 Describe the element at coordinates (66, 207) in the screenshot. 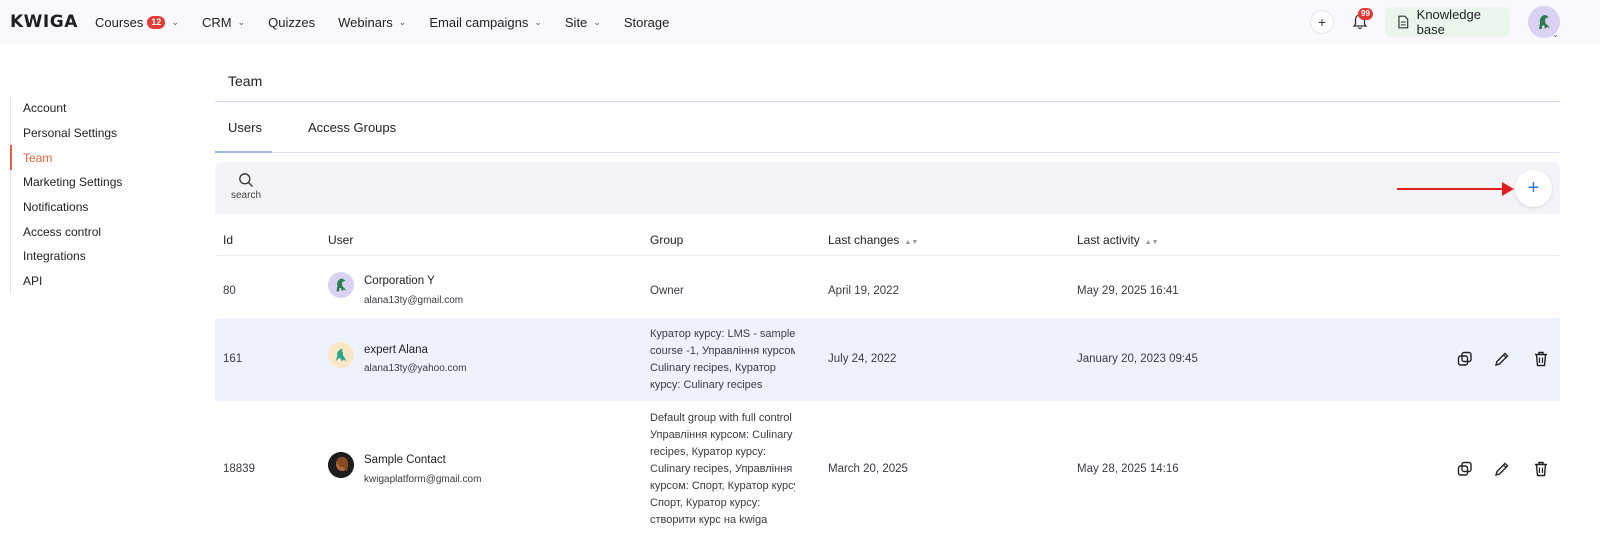

I see `sidebar-item-notifications: Notifications` at that location.